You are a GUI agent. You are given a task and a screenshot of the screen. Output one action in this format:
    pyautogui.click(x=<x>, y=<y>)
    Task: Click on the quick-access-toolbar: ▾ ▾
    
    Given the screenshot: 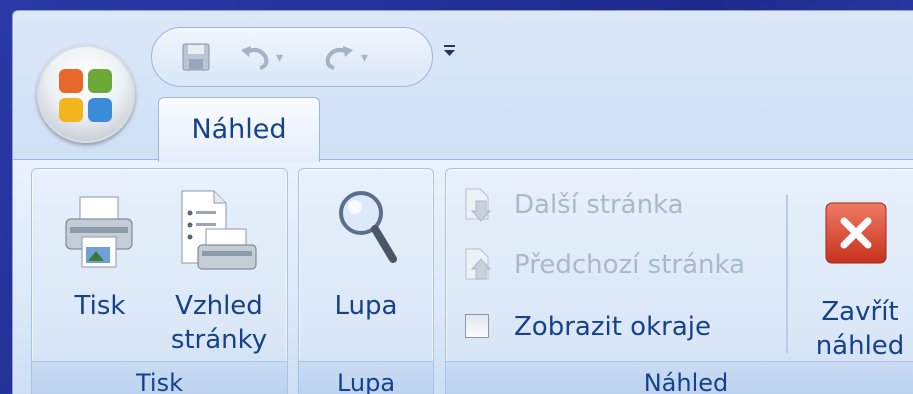 What is the action you would take?
    pyautogui.click(x=292, y=57)
    